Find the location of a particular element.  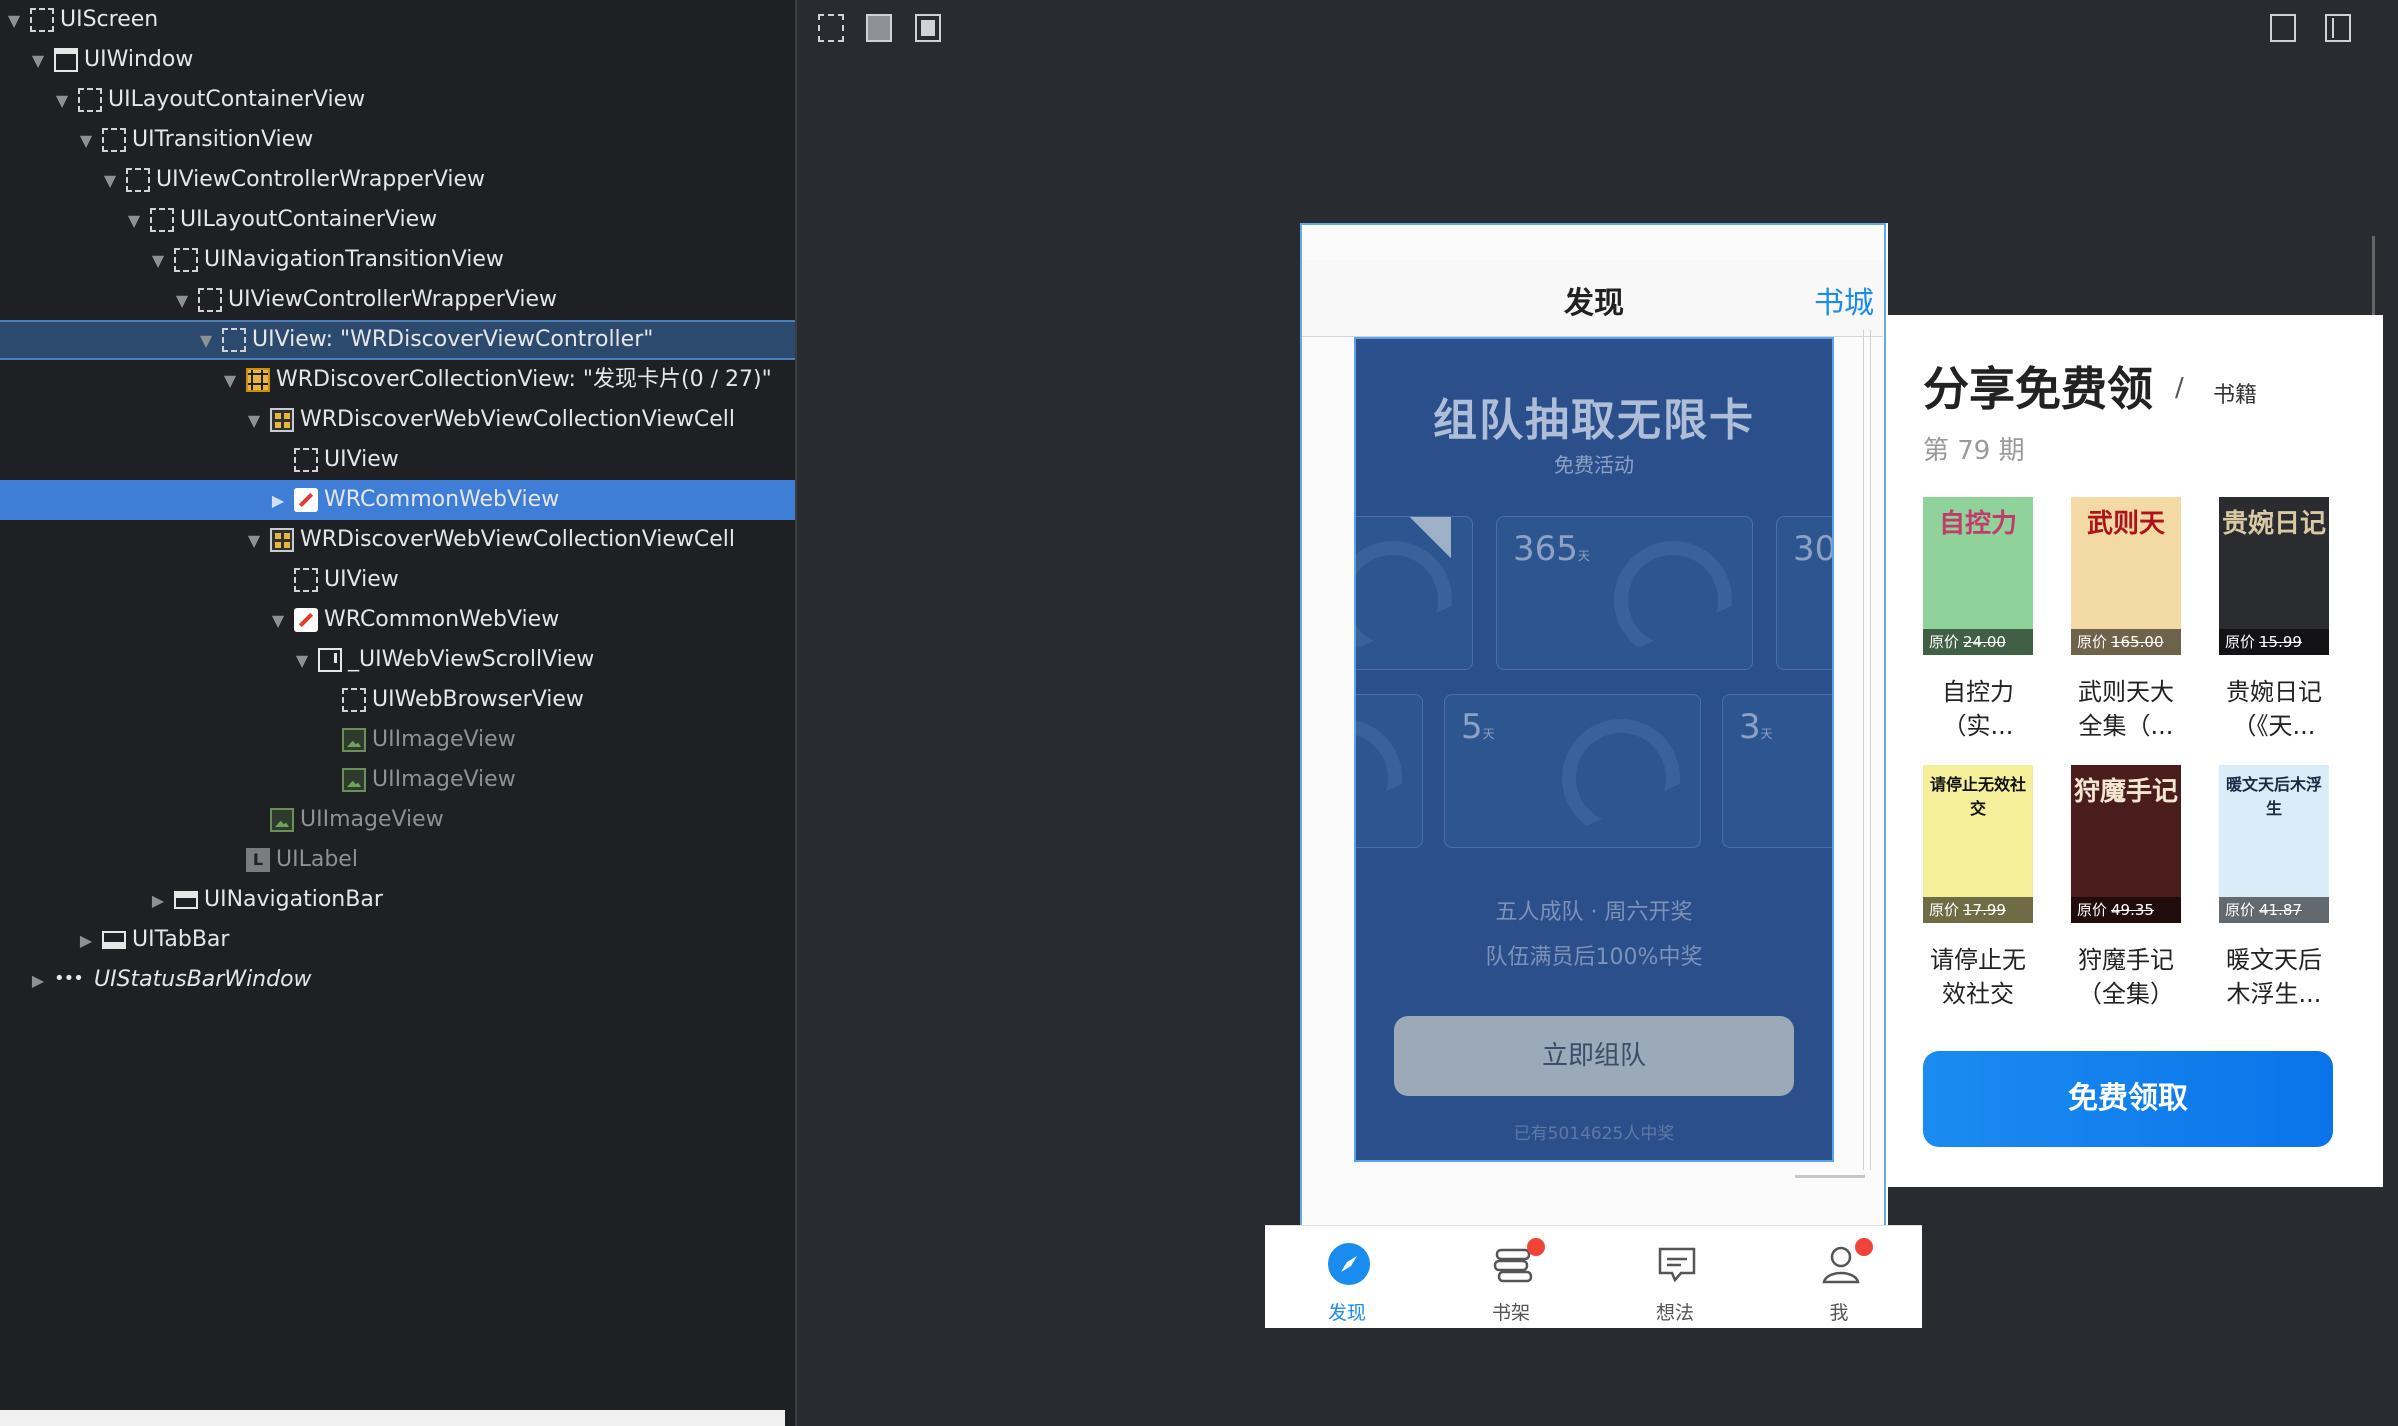

tree-row: ▶ UINavigationBar is located at coordinates (397, 900).